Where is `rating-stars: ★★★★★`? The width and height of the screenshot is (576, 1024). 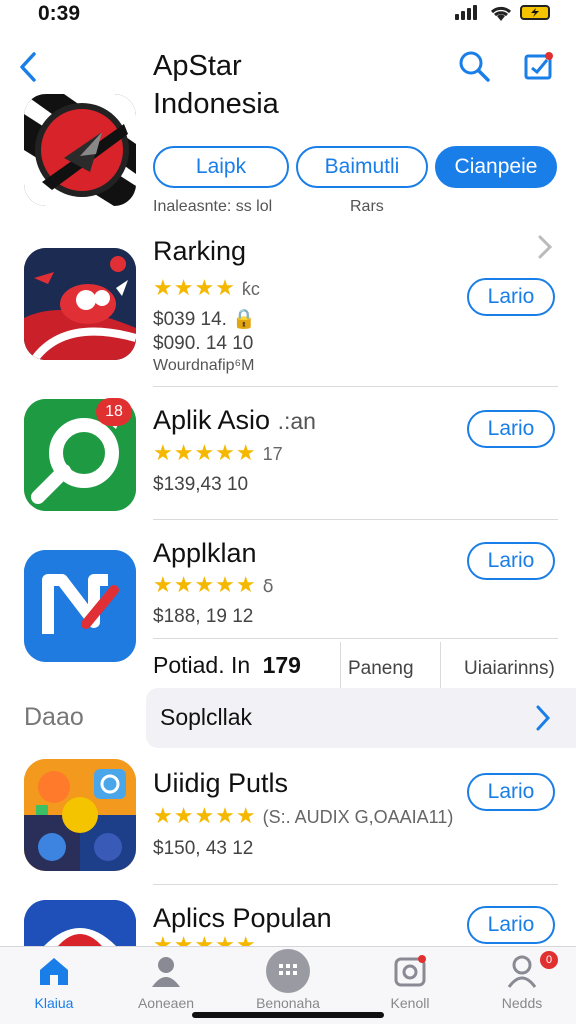 rating-stars: ★★★★★ is located at coordinates (205, 940).